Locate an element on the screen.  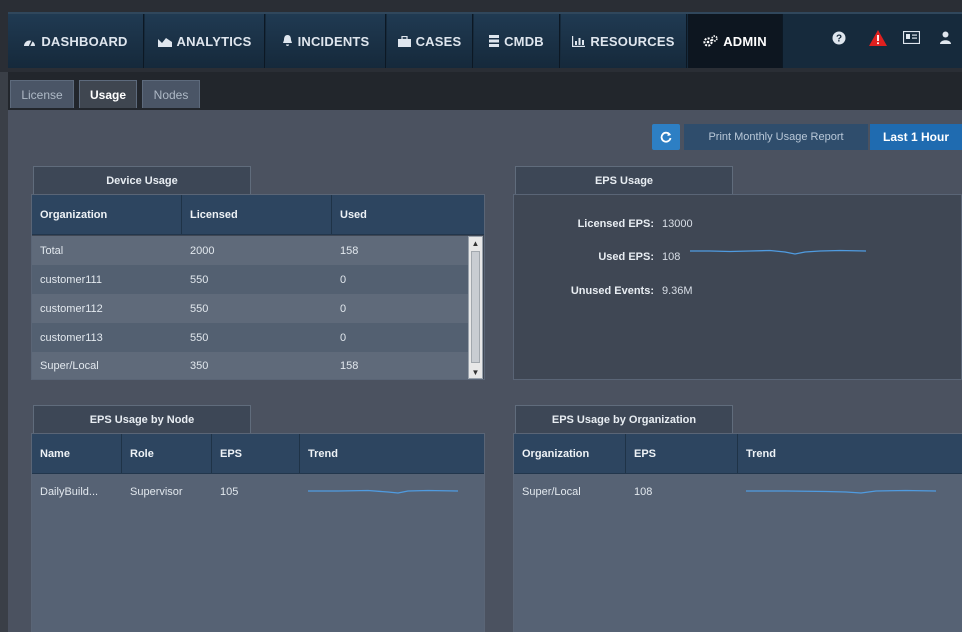
nav-tab-incidents: INCIDENTS is located at coordinates (326, 41).